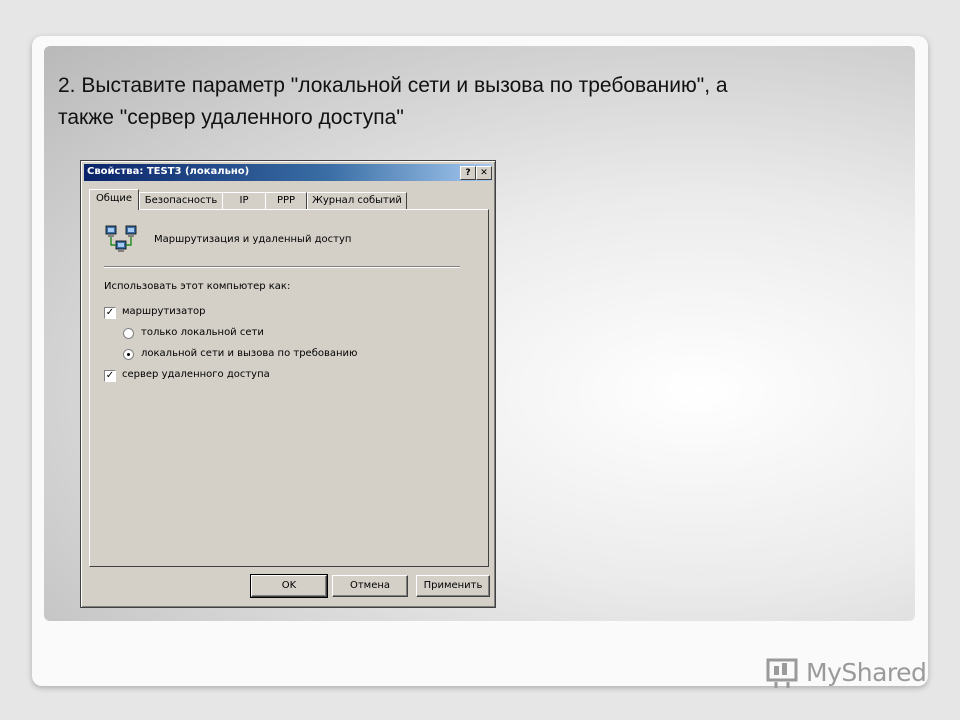 The width and height of the screenshot is (960, 720). What do you see at coordinates (866, 672) in the screenshot?
I see `logo-text: MyShared` at bounding box center [866, 672].